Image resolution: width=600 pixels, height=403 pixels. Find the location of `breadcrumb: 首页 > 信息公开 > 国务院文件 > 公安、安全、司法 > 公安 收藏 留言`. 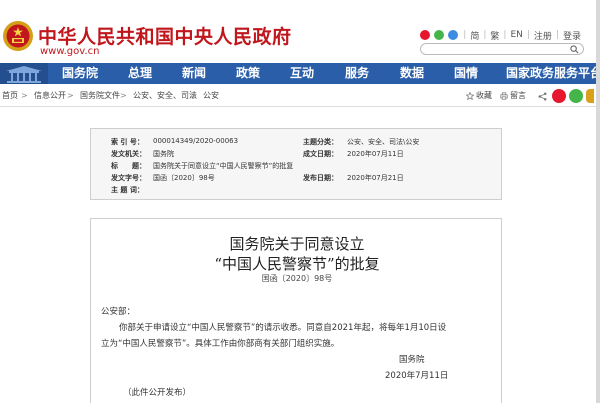

breadcrumb: 首页 > 信息公开 > 国务院文件 > 公安、安全、司法 > 公安 收藏 留言 is located at coordinates (300, 96).